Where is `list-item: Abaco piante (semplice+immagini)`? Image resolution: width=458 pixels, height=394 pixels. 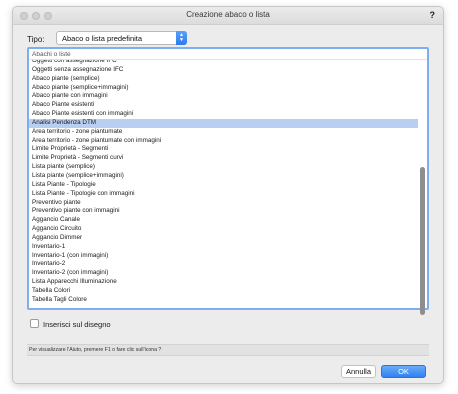
list-item: Abaco piante (semplice+immagini) is located at coordinates (223, 88).